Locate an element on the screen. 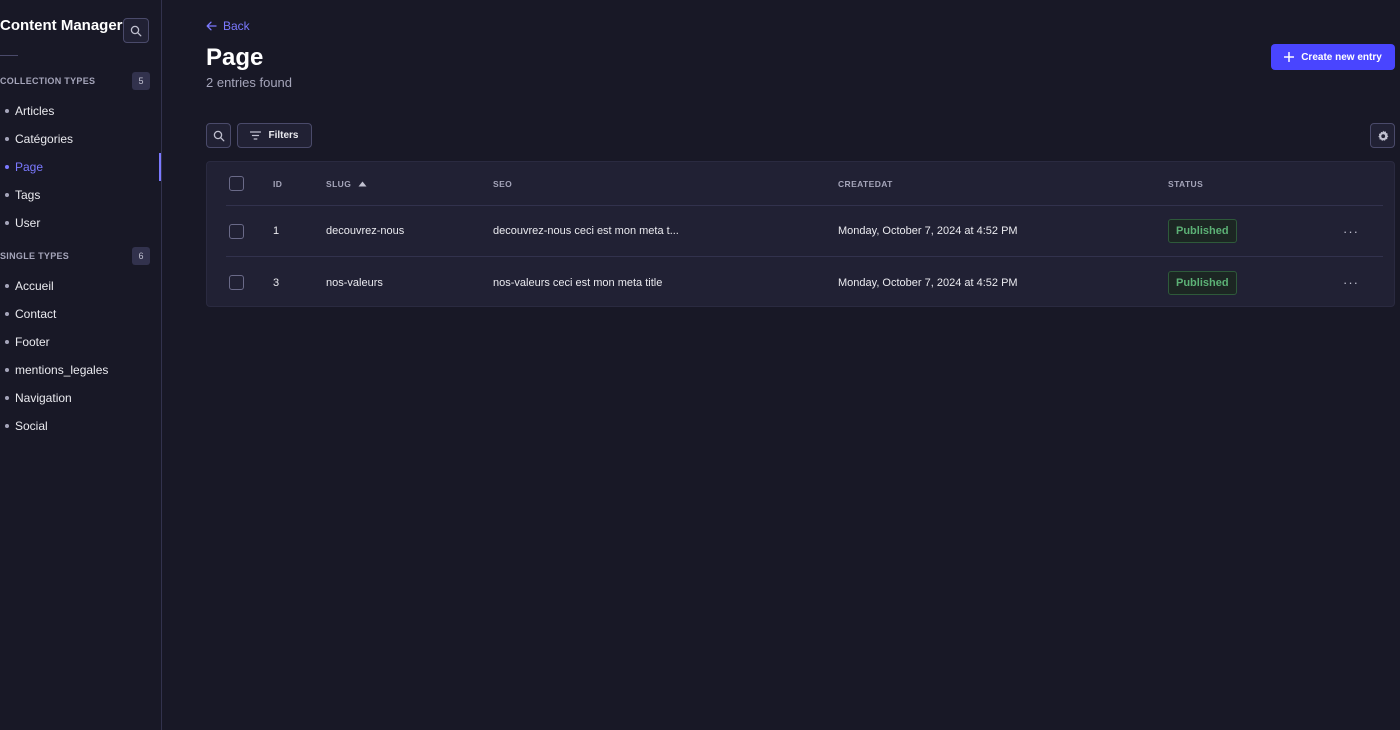 The image size is (1400, 730). sidebar-item-label: Contact is located at coordinates (36, 314).